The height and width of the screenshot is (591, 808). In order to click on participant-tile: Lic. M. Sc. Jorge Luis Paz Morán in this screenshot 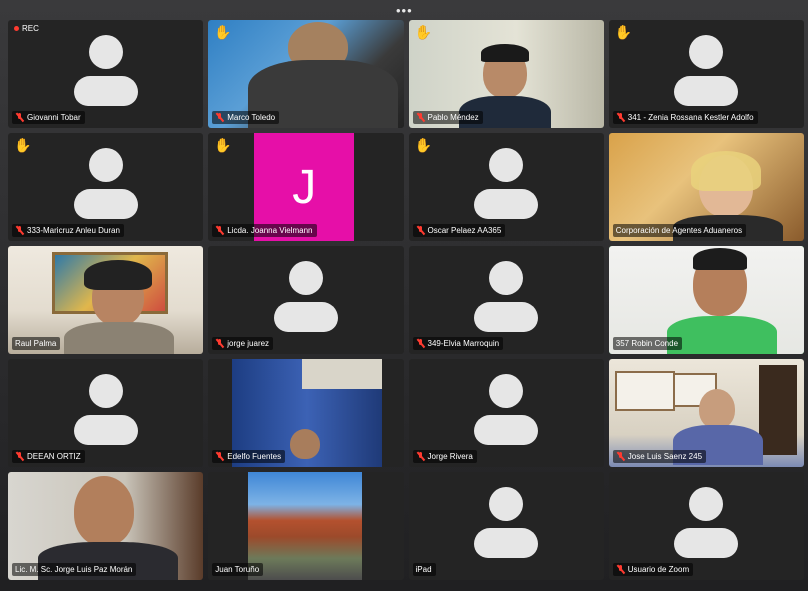, I will do `click(106, 526)`.